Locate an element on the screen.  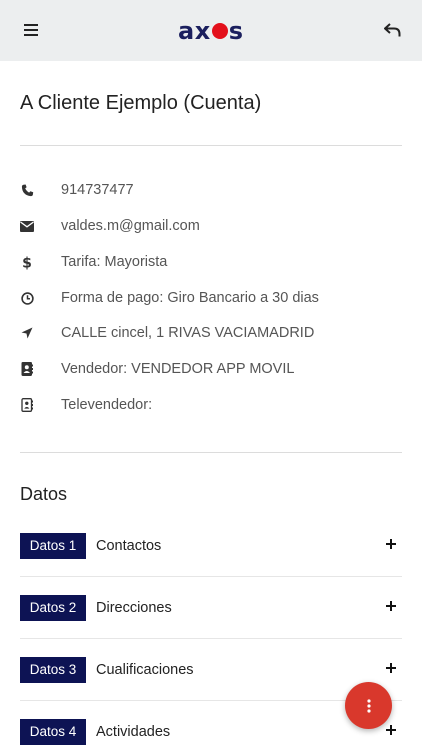
info-row-tarifa: $ Tarifa: Mayorista is located at coordinates (211, 262).